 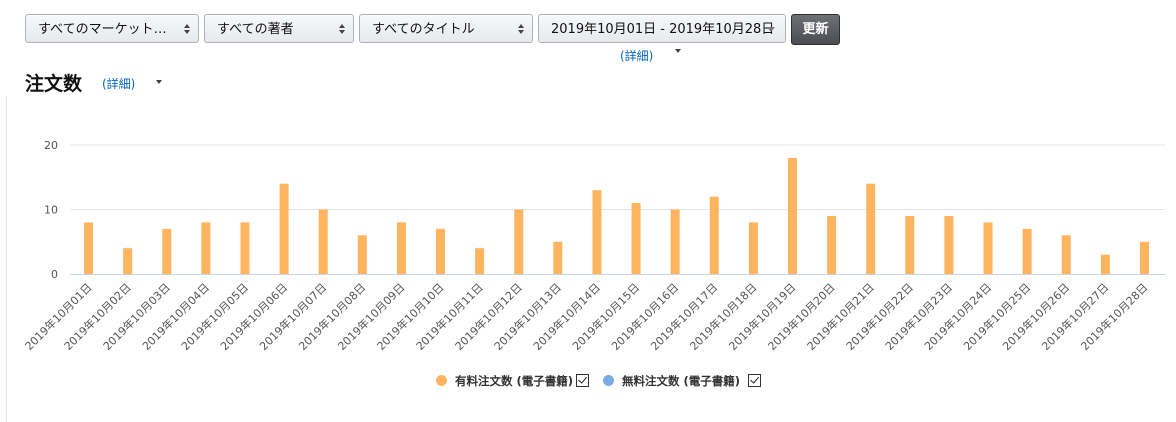 I want to click on x-tick-label: 2019年10月13日, so click(x=527, y=316).